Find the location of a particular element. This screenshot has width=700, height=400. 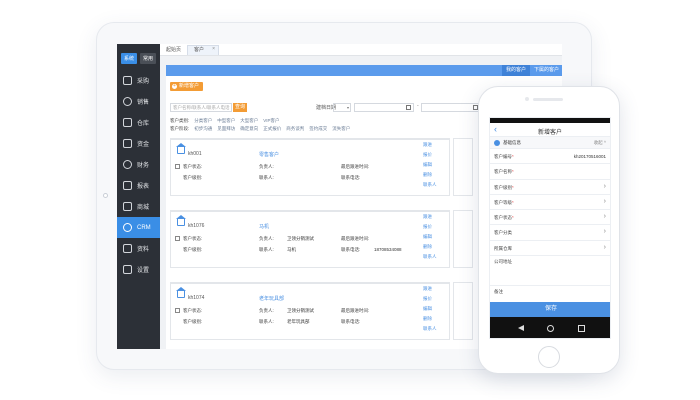

phone-home-button is located at coordinates (549, 357).